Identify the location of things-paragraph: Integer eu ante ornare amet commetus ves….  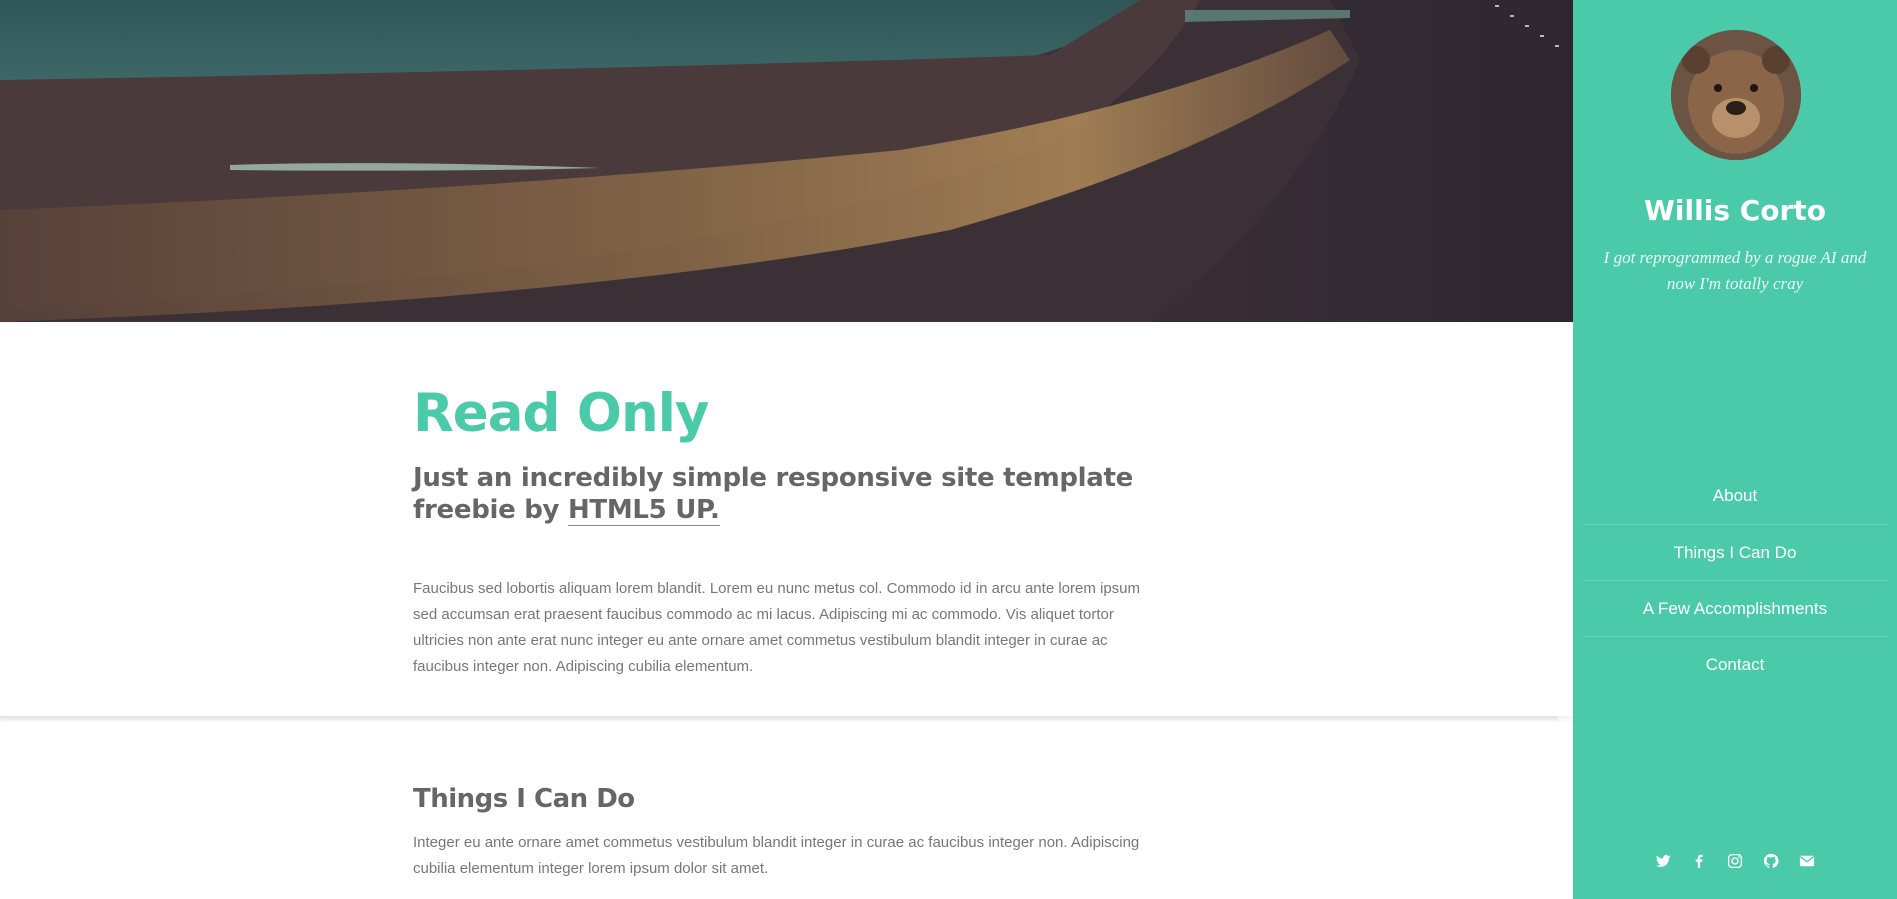
(776, 855).